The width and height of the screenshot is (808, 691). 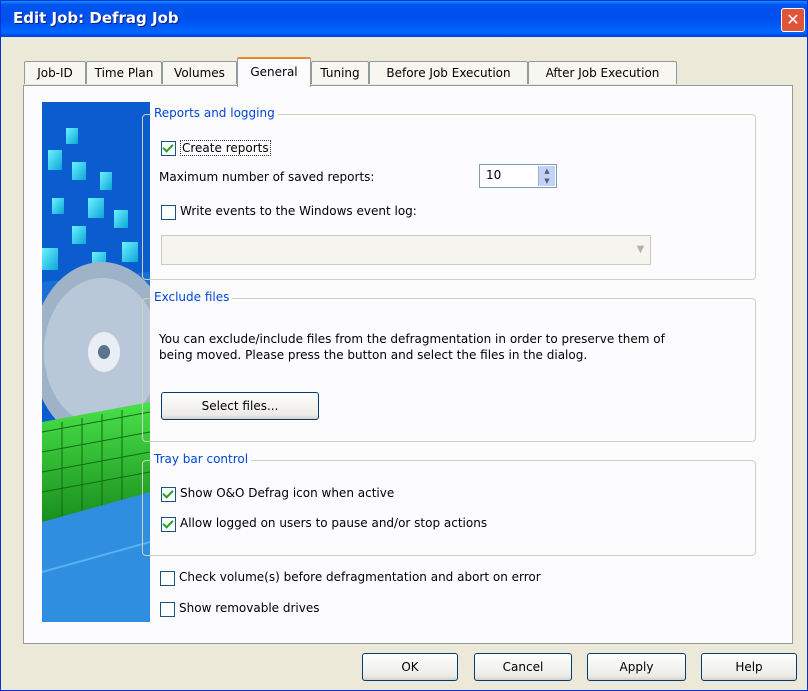 I want to click on spin-down-icon: ▼, so click(x=547, y=181).